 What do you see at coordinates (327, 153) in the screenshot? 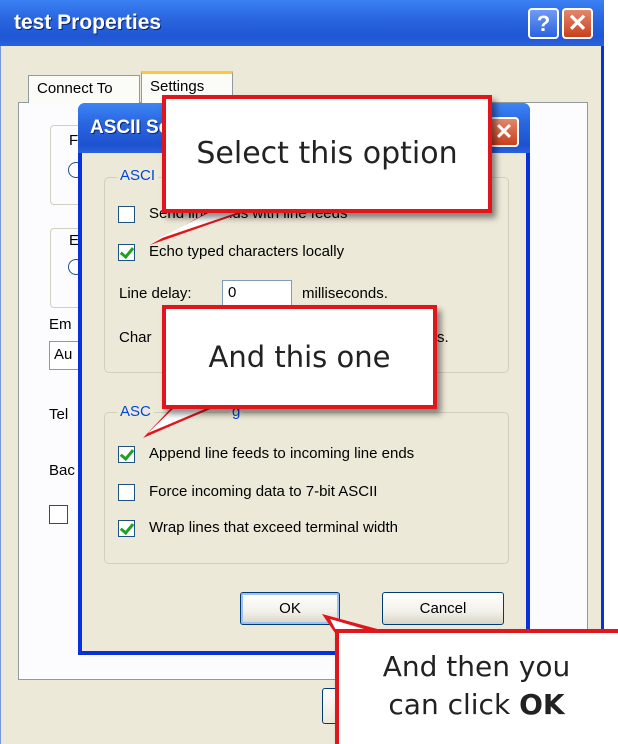
I see `callout-select-option-text: Select this option` at bounding box center [327, 153].